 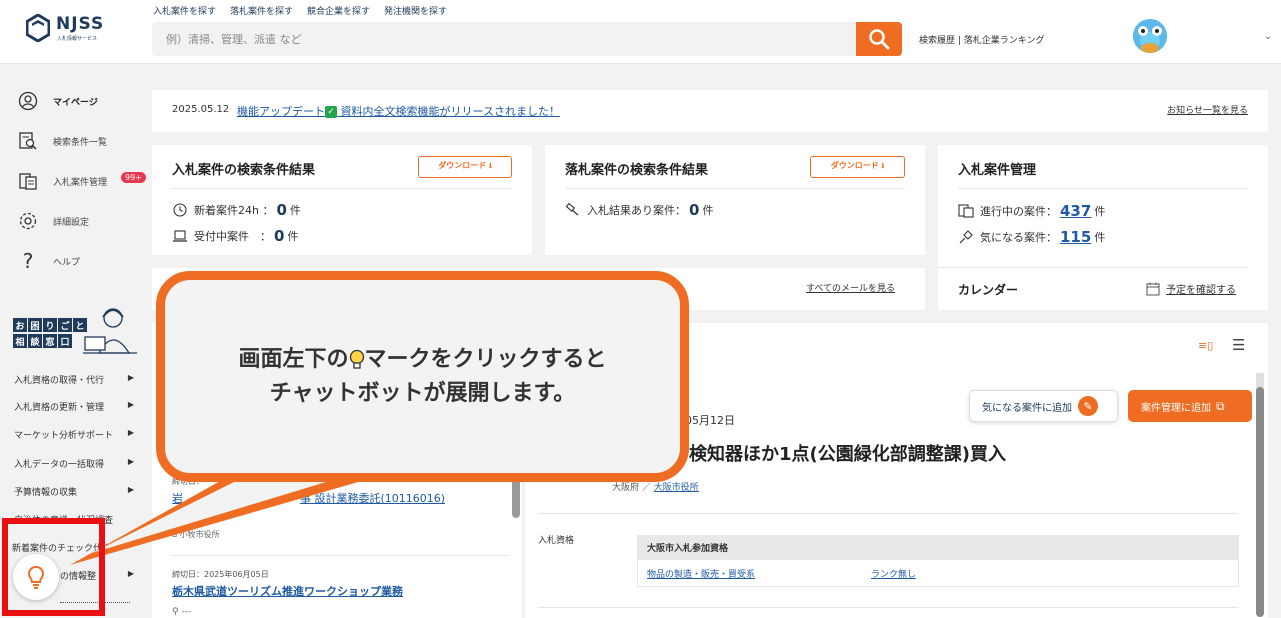 What do you see at coordinates (80, 142) in the screenshot?
I see `sidebar-item-label: 検索条件一覧` at bounding box center [80, 142].